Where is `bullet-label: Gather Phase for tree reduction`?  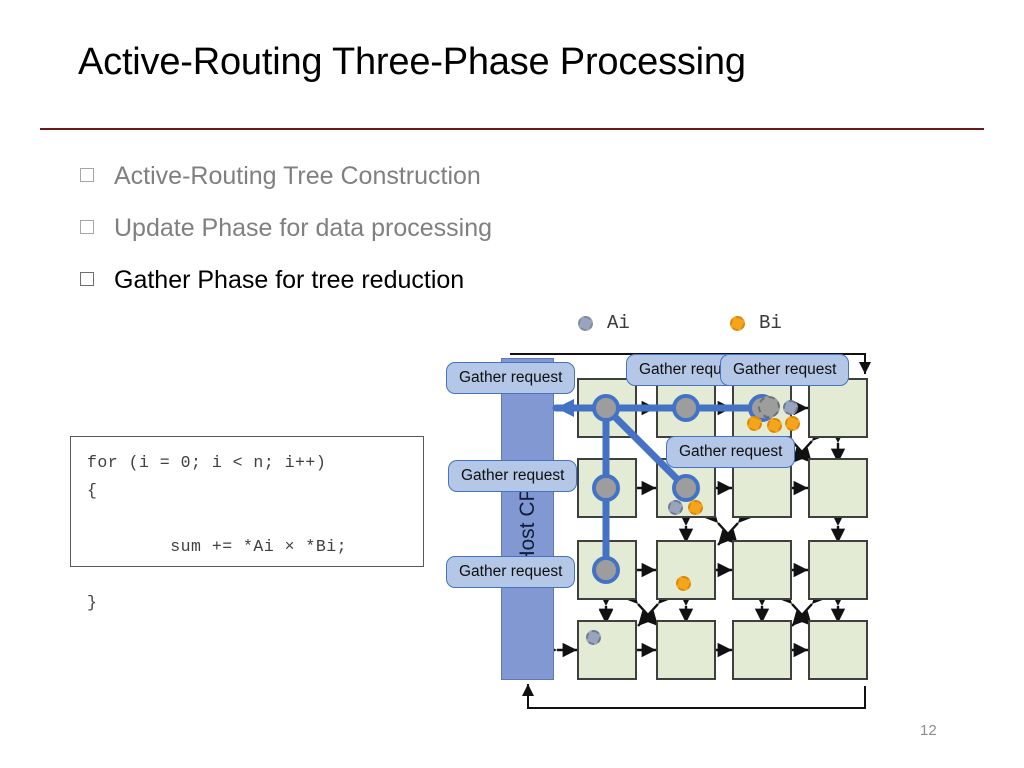 bullet-label: Gather Phase for tree reduction is located at coordinates (289, 280).